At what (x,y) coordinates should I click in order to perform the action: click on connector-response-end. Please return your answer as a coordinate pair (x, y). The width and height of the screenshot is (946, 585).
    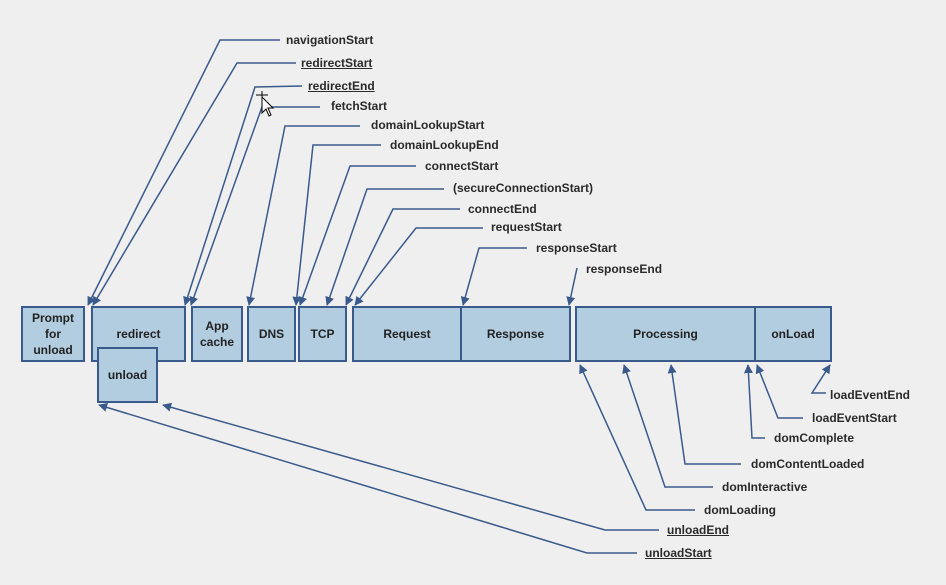
    Looking at the image, I should click on (572, 286).